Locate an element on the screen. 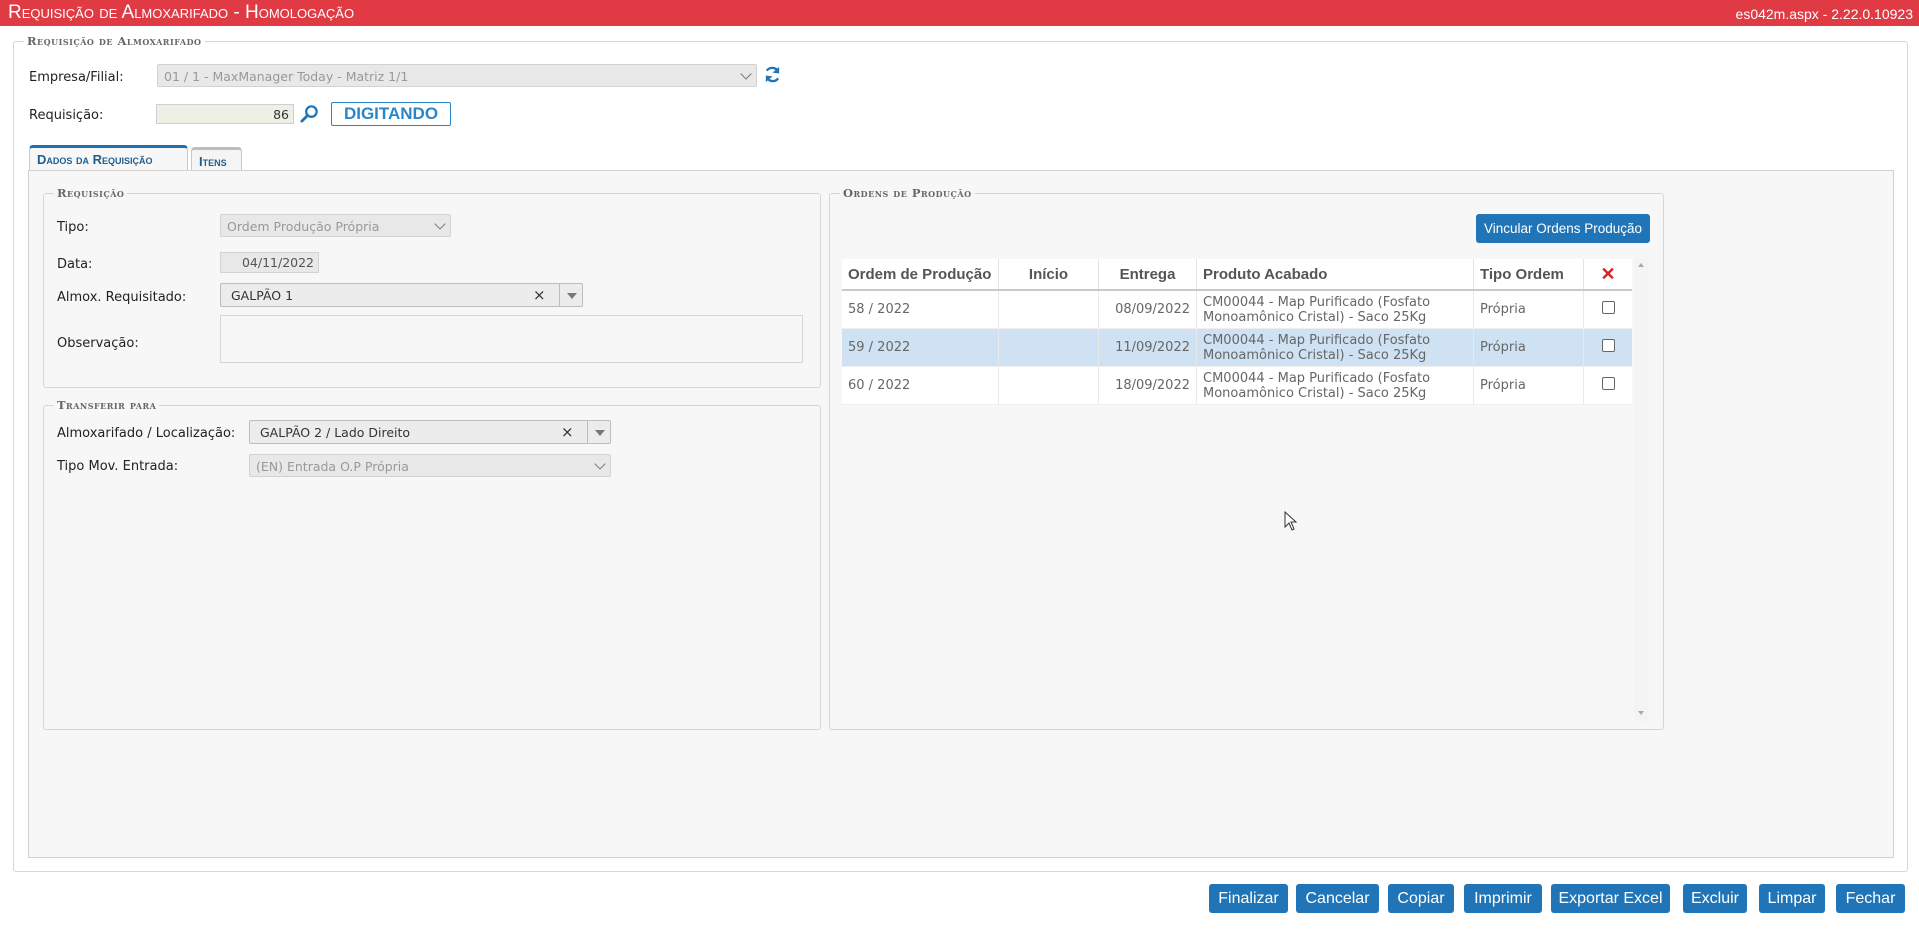  col-produto: Produto Acabado is located at coordinates (1335, 275).